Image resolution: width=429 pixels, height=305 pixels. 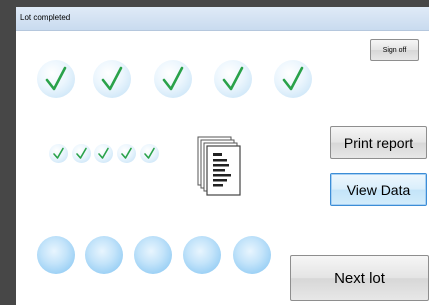 What do you see at coordinates (394, 50) in the screenshot?
I see `sign-off-button: Sign off` at bounding box center [394, 50].